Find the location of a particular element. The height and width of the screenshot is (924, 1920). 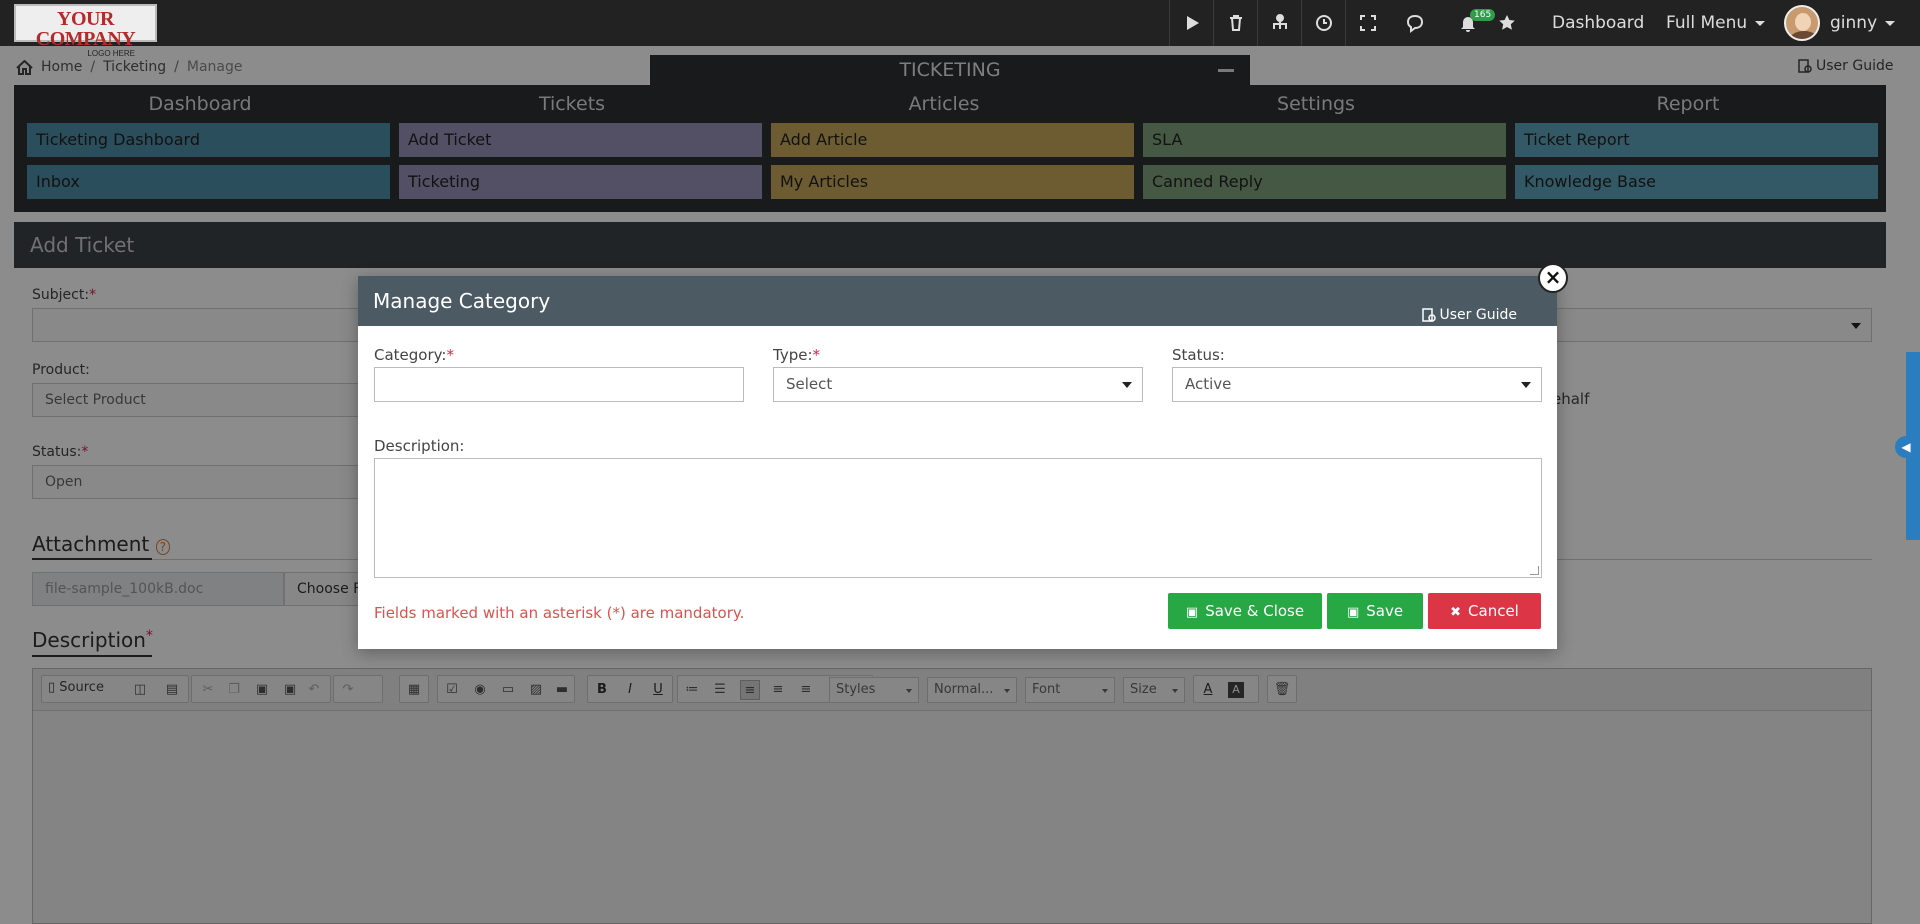

description-textarea is located at coordinates (958, 518).